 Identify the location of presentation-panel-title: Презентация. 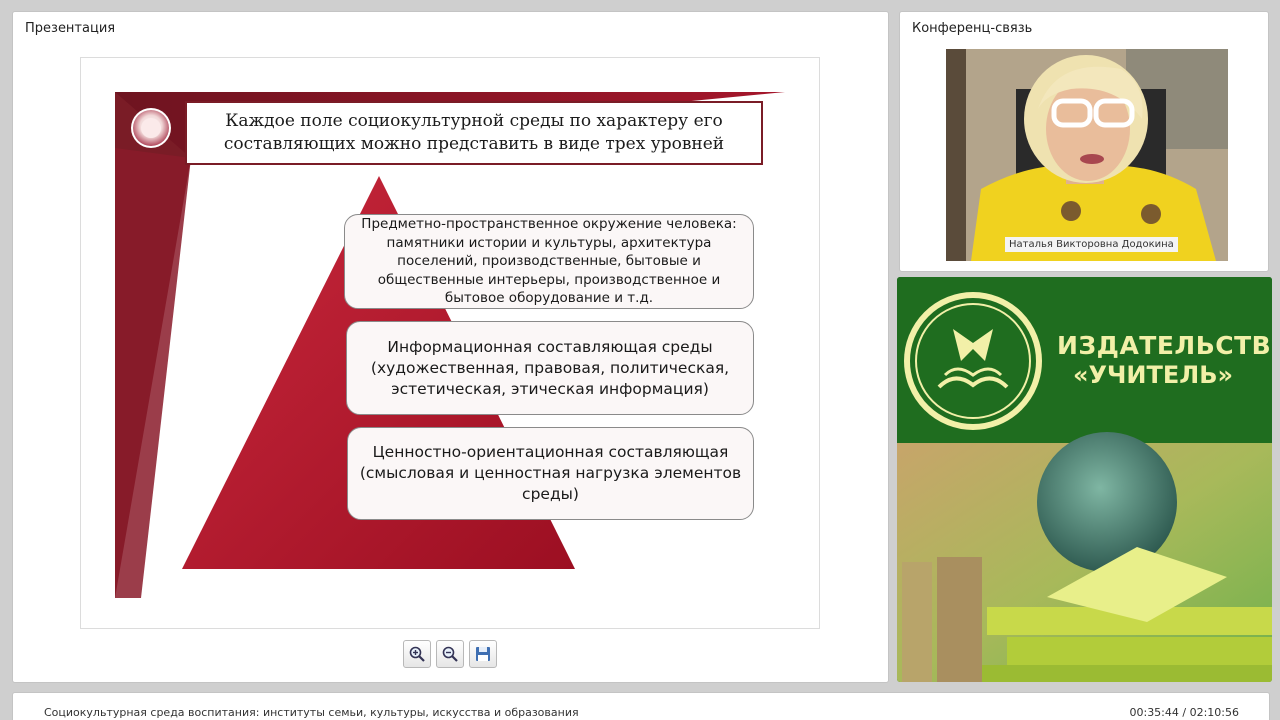
(70, 28).